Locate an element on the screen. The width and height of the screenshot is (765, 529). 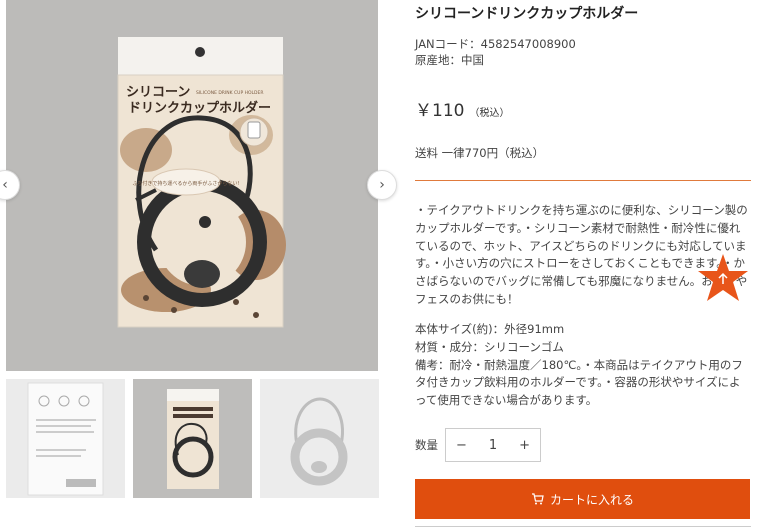
quantity-value: 1 is located at coordinates (493, 445).